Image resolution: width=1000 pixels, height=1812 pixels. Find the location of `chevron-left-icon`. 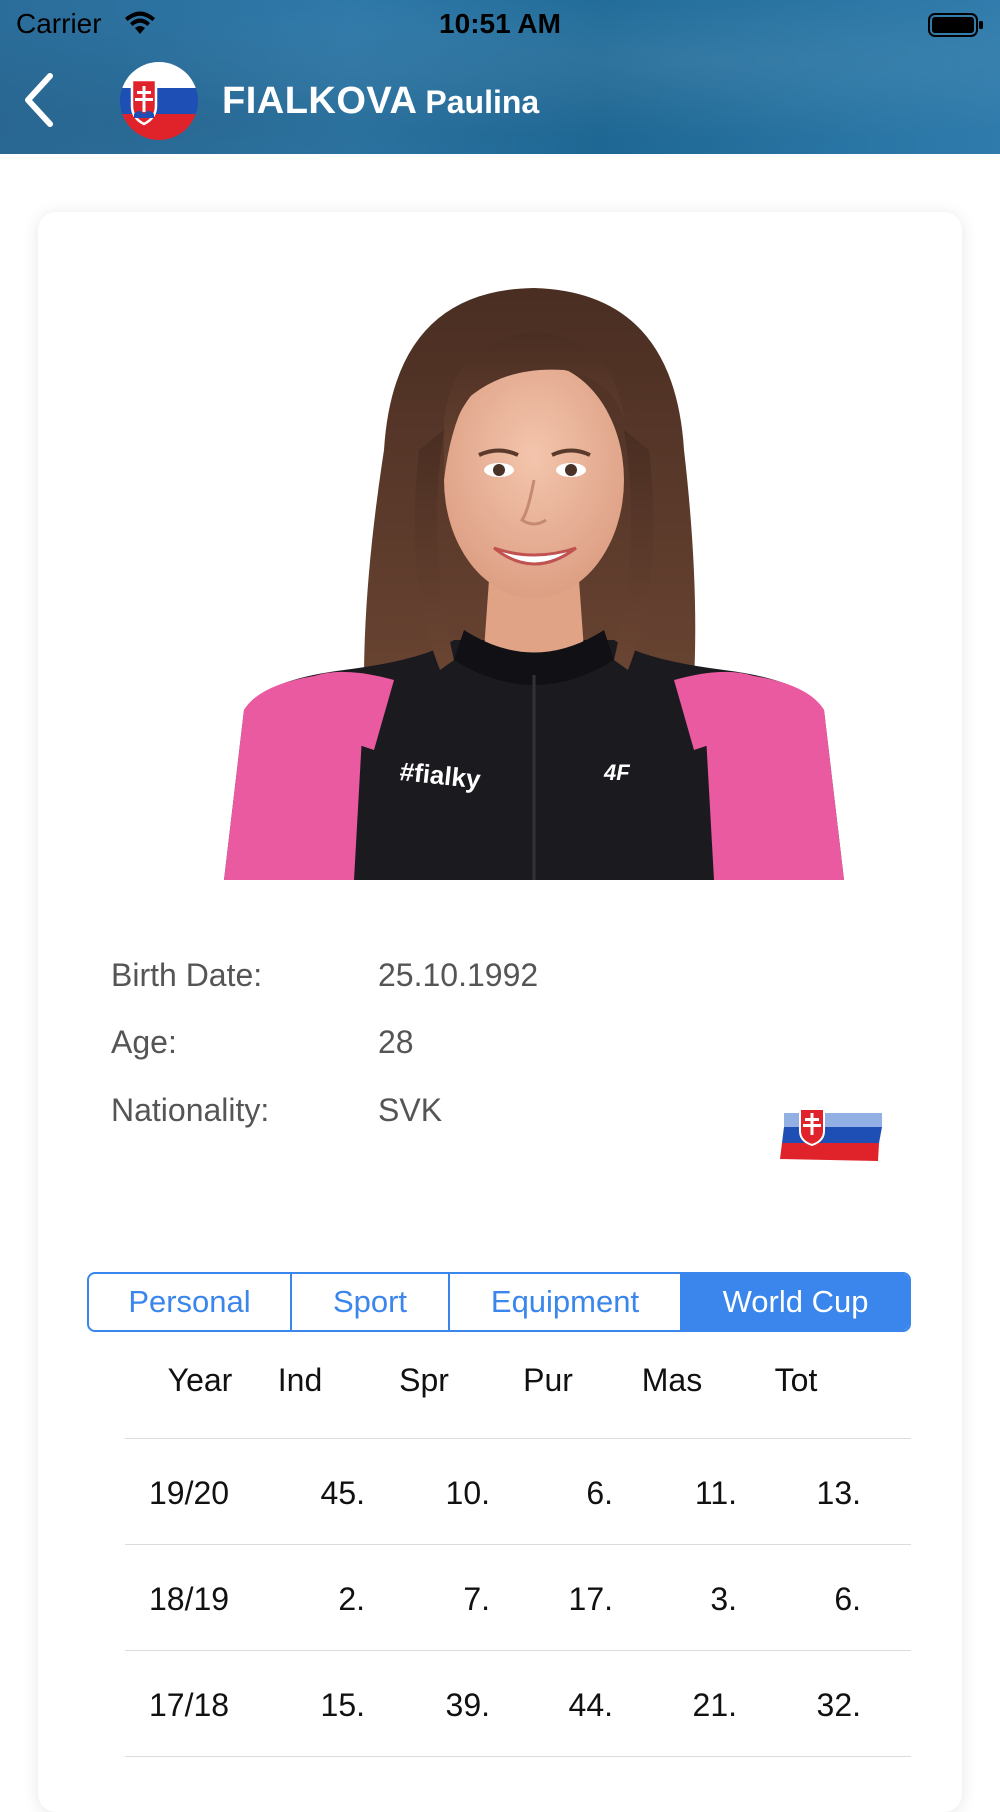

chevron-left-icon is located at coordinates (39, 100).